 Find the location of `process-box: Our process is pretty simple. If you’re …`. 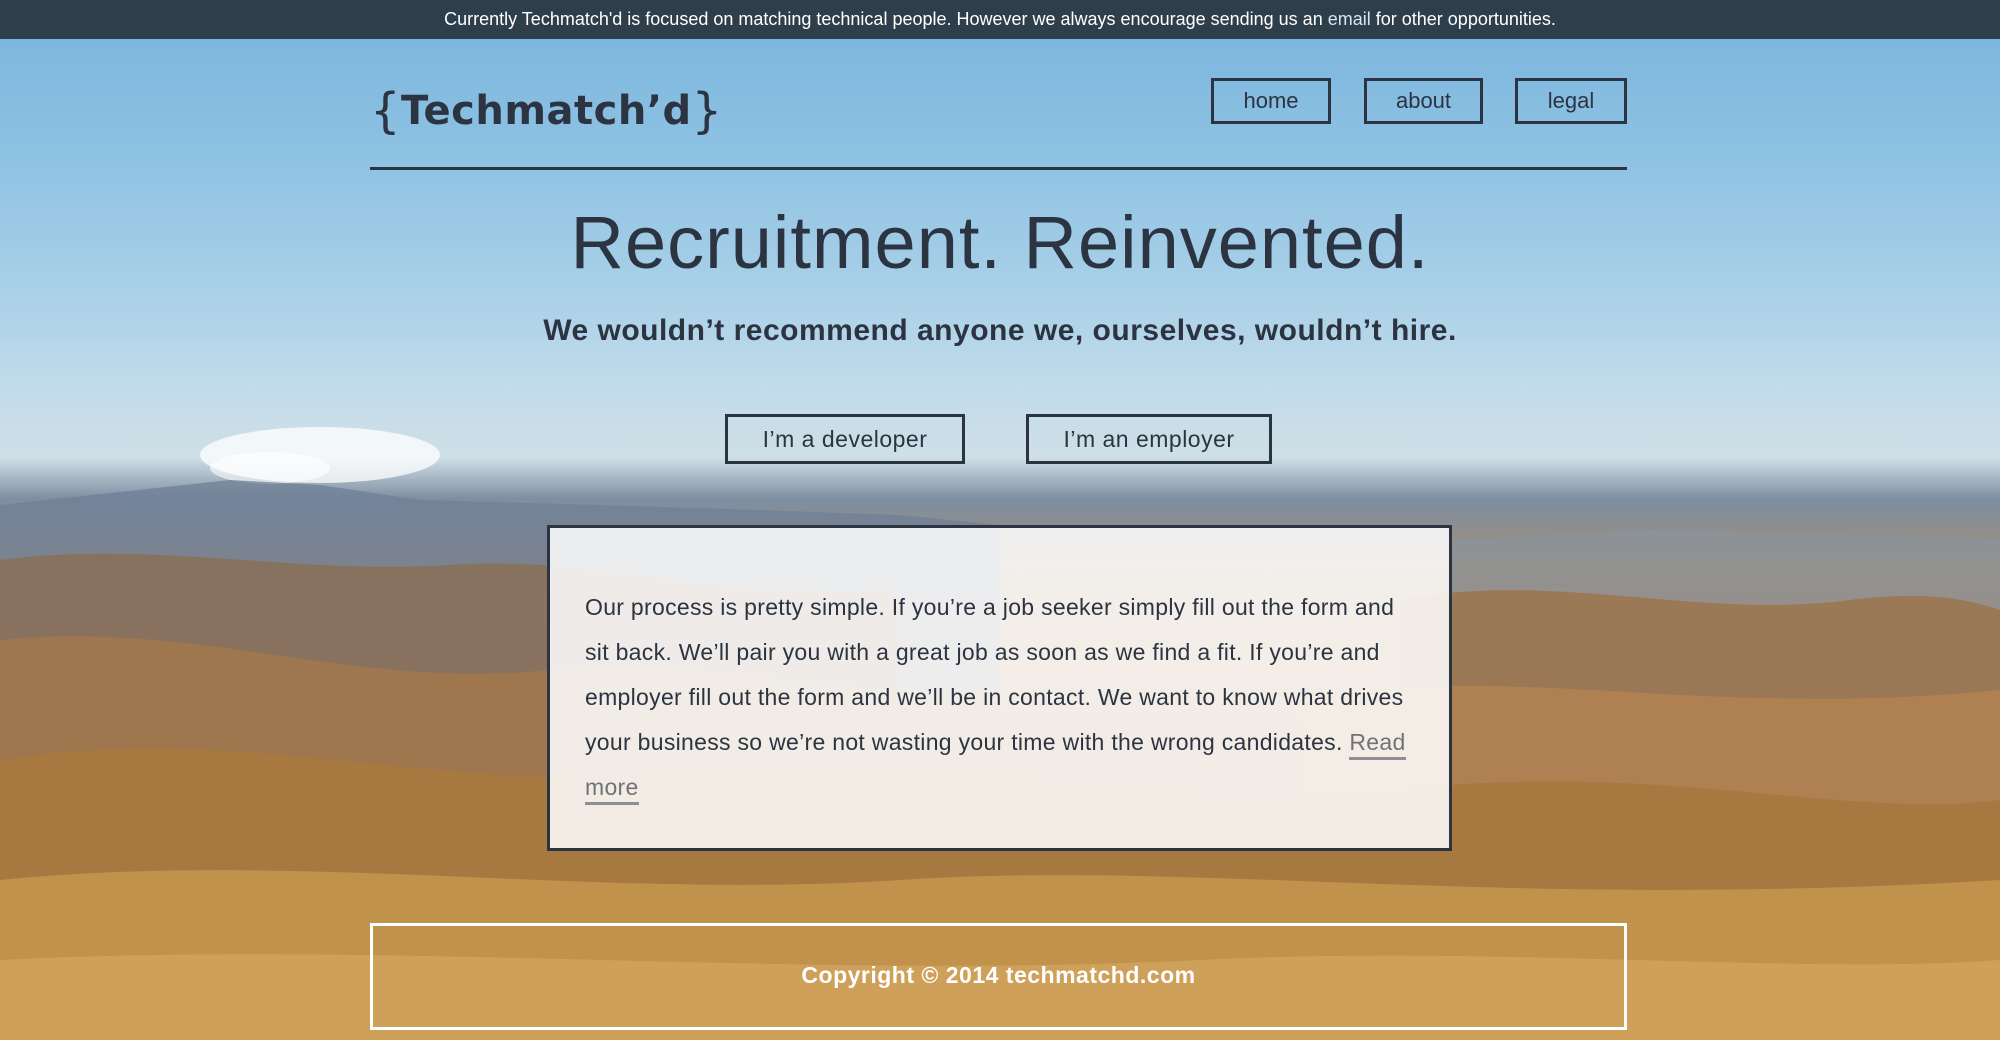

process-box: Our process is pretty simple. If you’re … is located at coordinates (999, 688).